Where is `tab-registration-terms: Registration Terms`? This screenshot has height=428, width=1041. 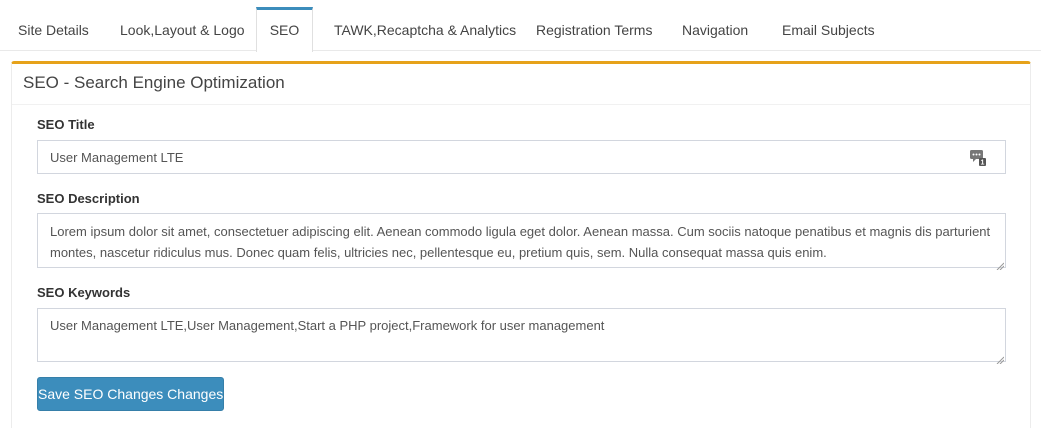
tab-registration-terms: Registration Terms is located at coordinates (594, 29).